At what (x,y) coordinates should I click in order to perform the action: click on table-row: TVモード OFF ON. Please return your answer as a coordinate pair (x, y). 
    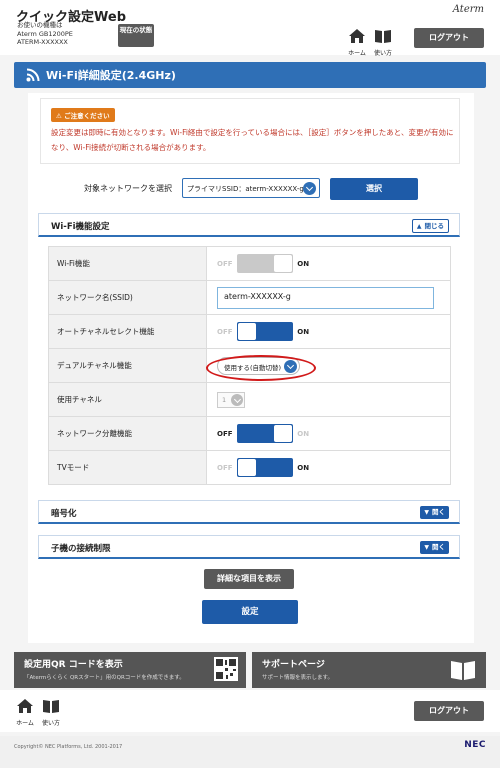
    Looking at the image, I should click on (249, 467).